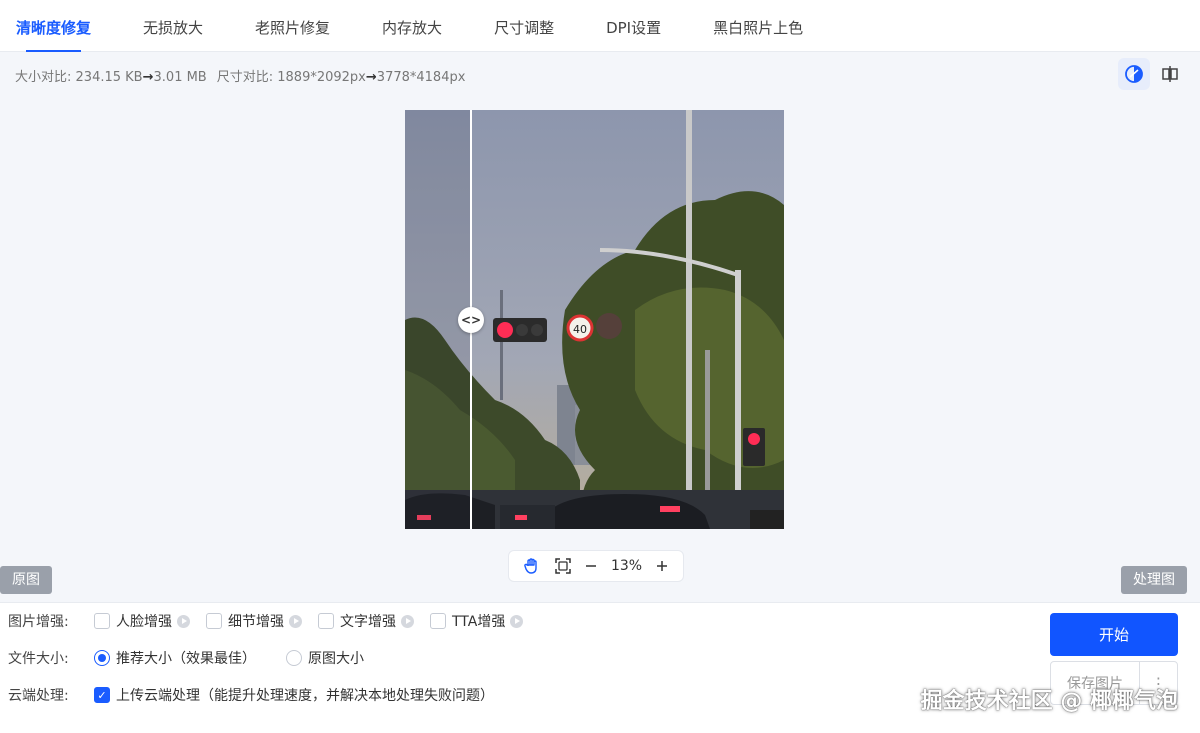 The width and height of the screenshot is (1200, 733). Describe the element at coordinates (292, 26) in the screenshot. I see `tab-old-photo-repair: 老照片修复` at that location.